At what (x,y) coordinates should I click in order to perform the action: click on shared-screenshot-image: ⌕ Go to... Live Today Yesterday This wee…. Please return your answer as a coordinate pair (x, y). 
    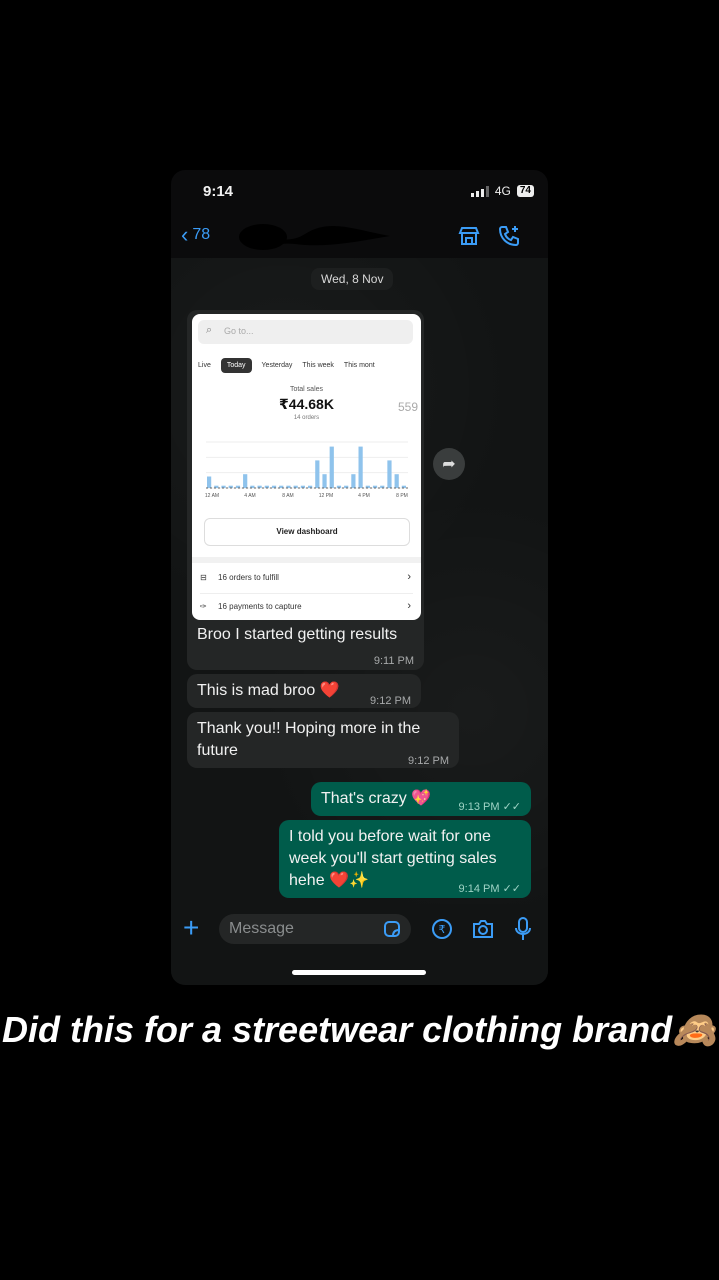
    Looking at the image, I should click on (306, 467).